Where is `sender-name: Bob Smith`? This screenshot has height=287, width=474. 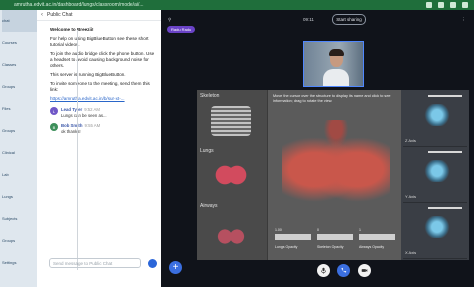
sender-name: Bob Smith is located at coordinates (72, 125).